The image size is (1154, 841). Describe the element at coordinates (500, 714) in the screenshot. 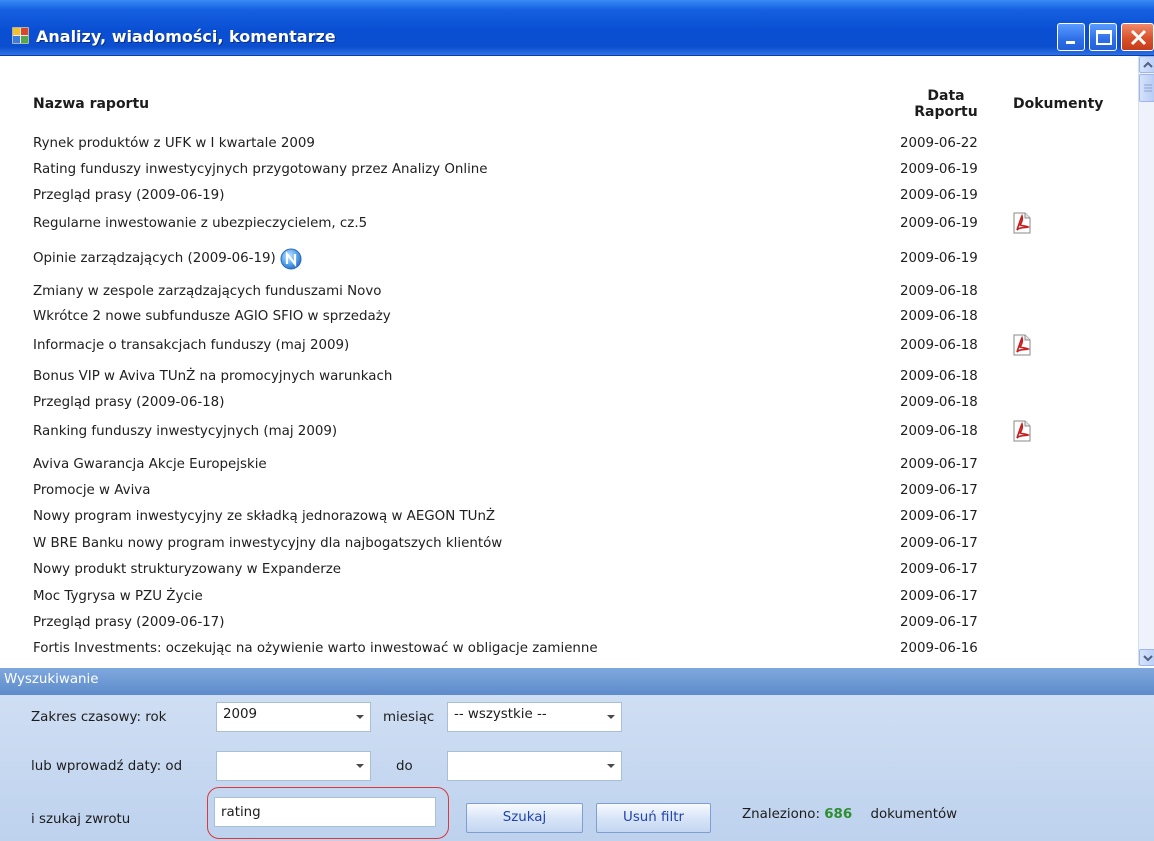

I see `month-select-value: -- wszystkie --` at that location.